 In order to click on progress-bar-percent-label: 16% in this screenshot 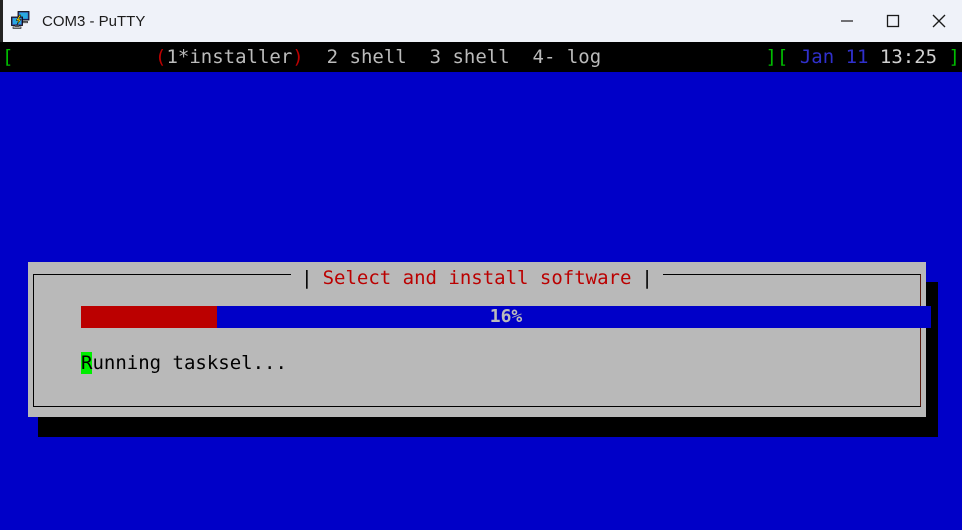, I will do `click(506, 316)`.